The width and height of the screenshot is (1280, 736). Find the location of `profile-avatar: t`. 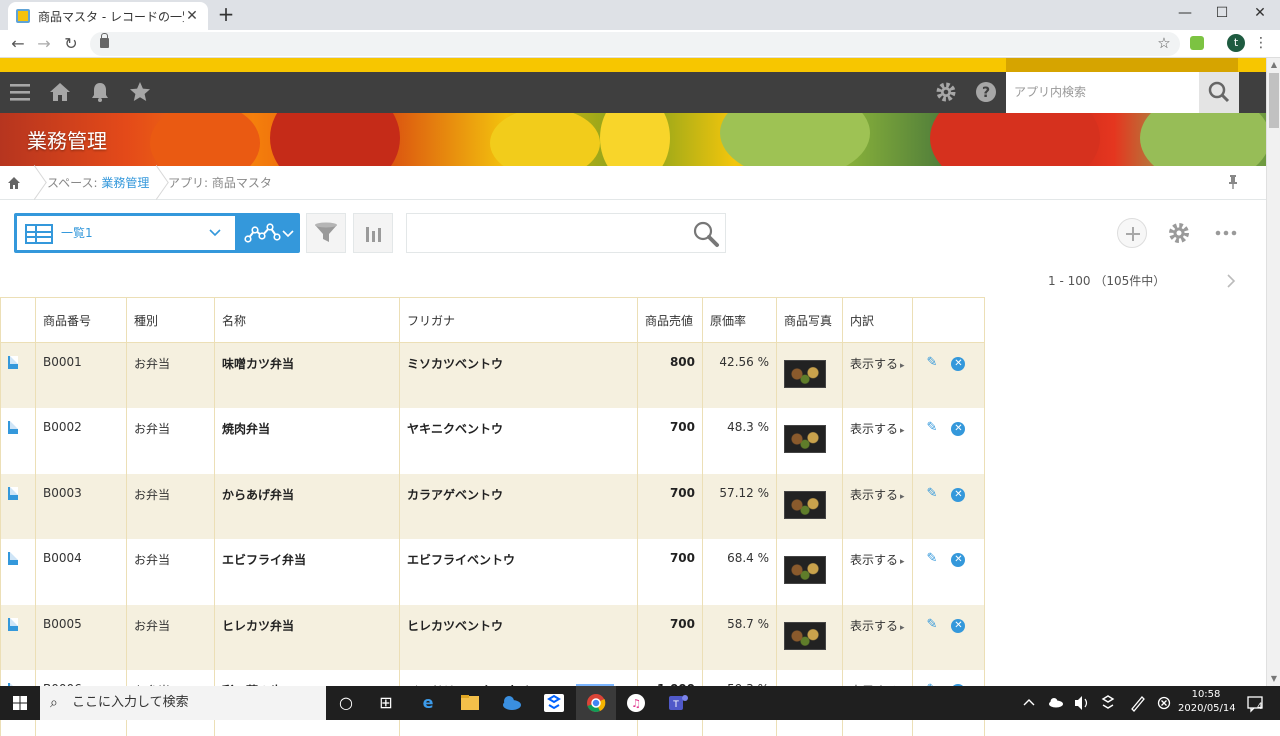

profile-avatar: t is located at coordinates (1236, 43).